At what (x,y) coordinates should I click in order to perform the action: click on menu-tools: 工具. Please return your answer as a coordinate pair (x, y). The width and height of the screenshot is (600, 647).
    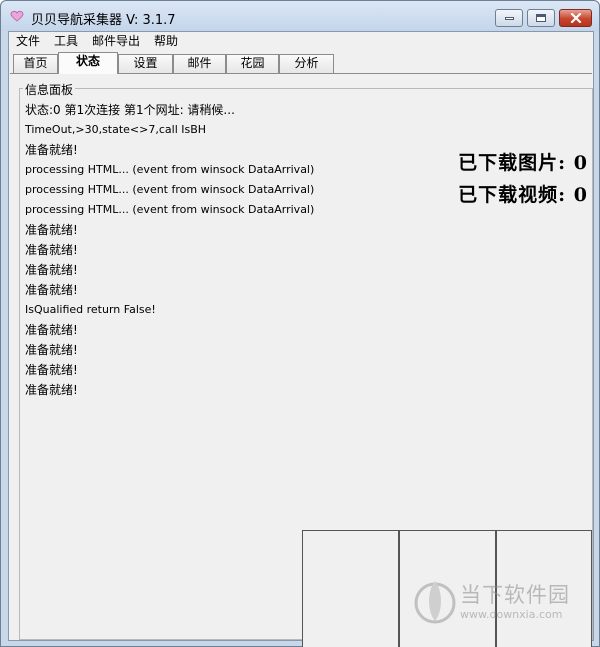
    Looking at the image, I should click on (66, 41).